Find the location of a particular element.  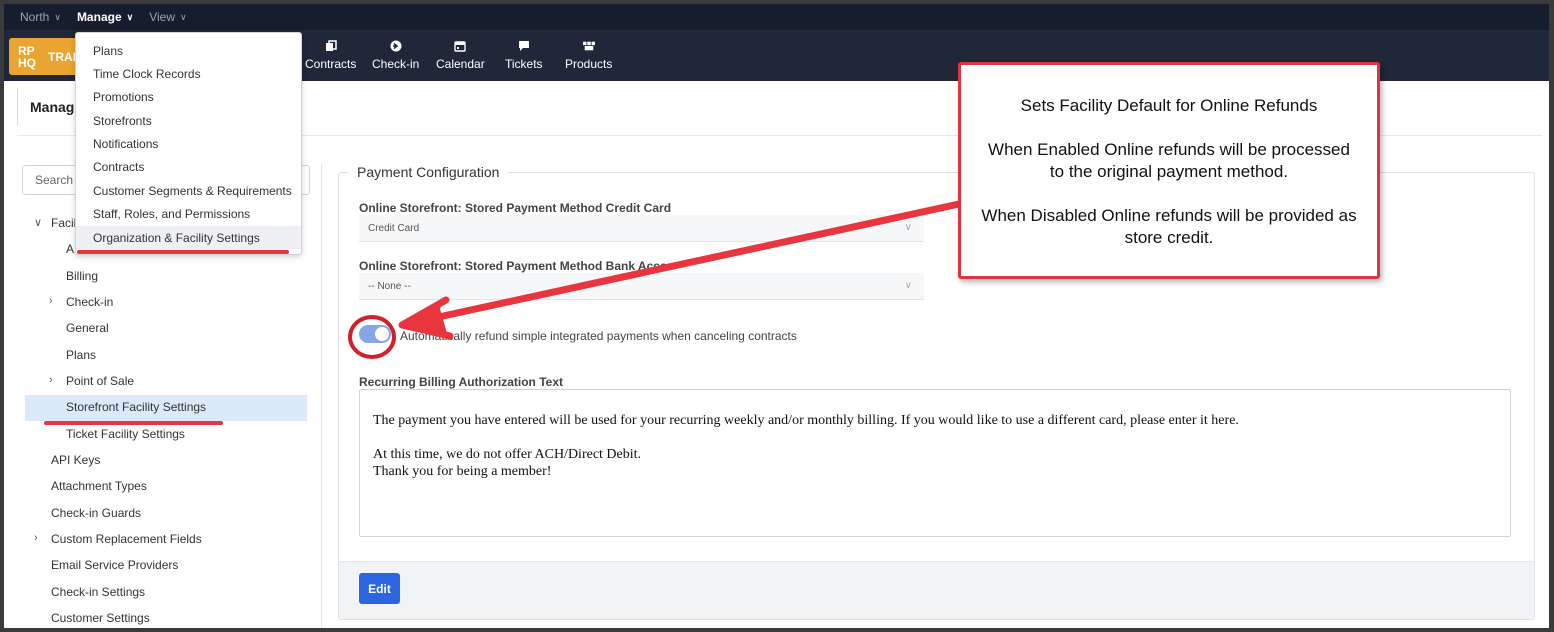

page-header: Manag is located at coordinates (45, 107).